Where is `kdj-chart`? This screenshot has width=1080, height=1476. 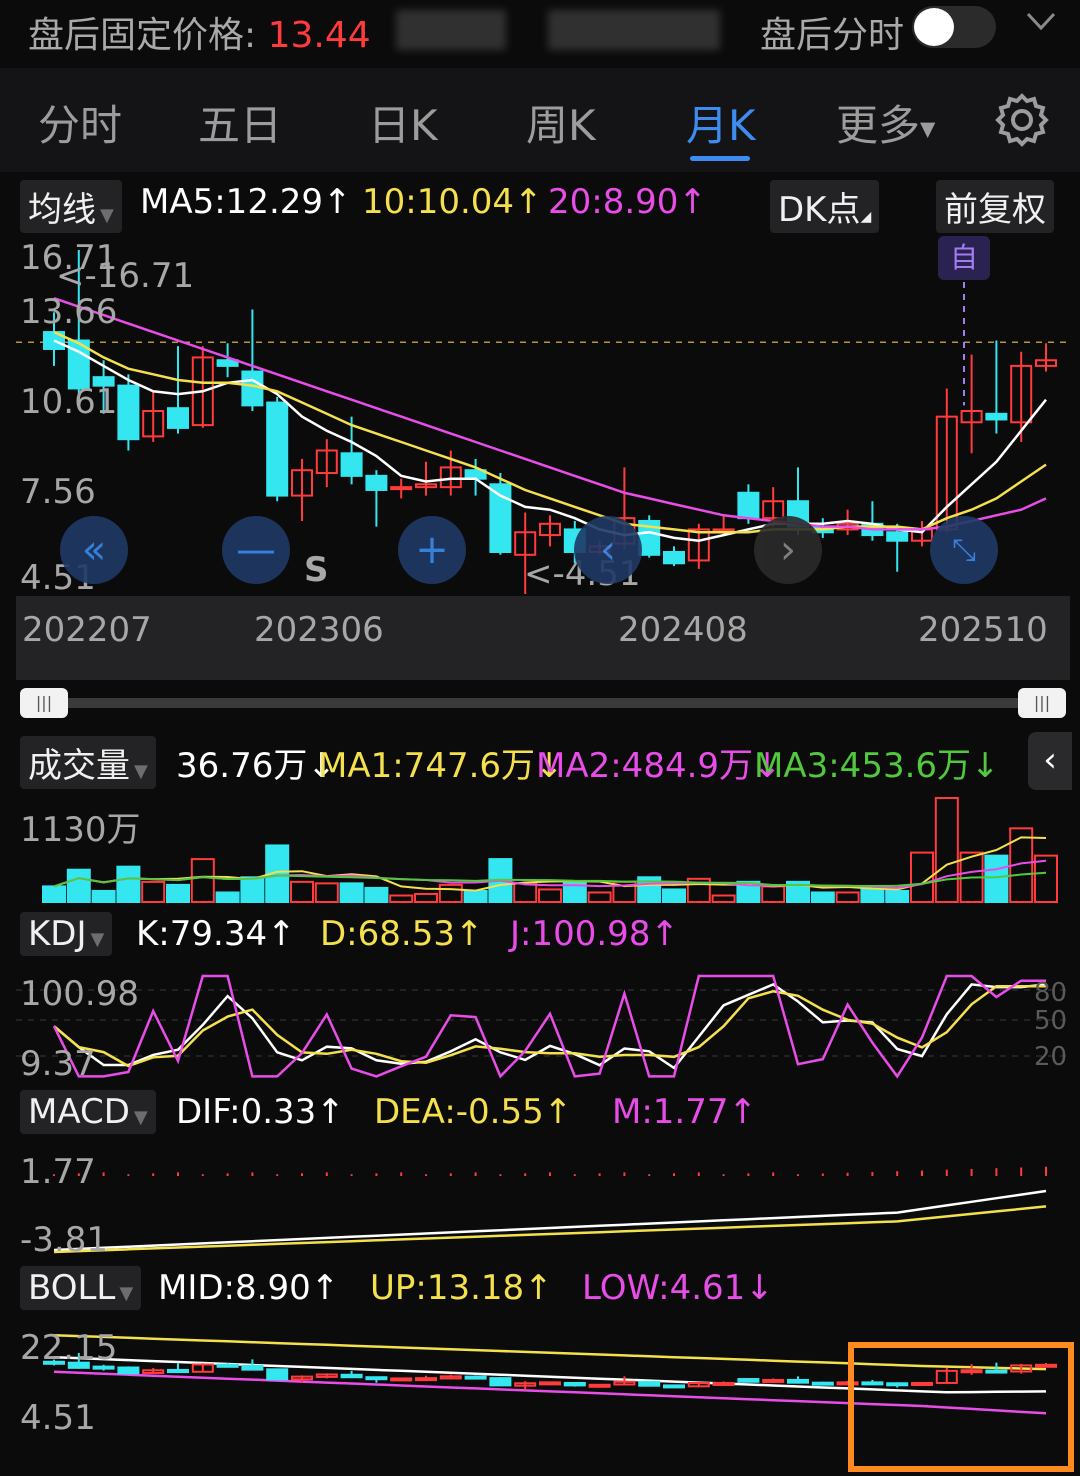 kdj-chart is located at coordinates (543, 1025).